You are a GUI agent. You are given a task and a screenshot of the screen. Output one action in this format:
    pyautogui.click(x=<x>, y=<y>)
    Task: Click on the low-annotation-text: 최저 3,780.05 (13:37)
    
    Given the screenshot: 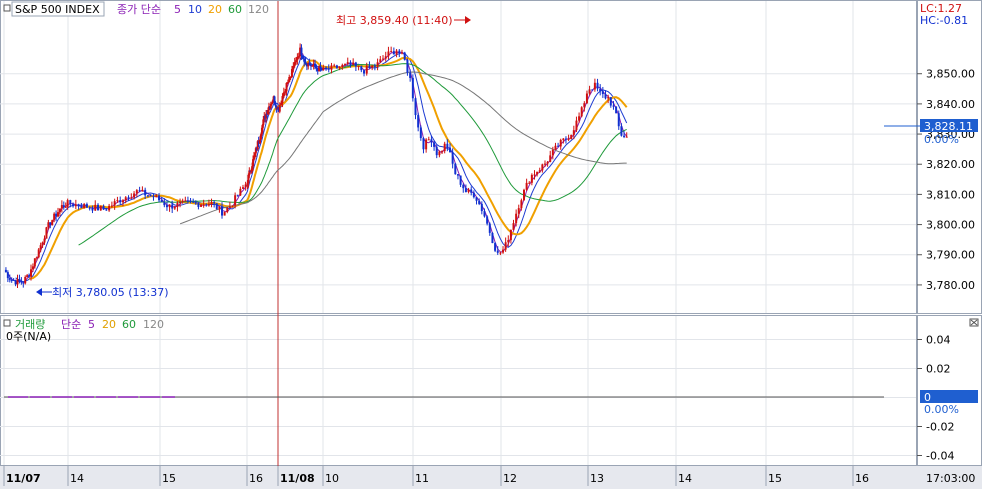 What is the action you would take?
    pyautogui.click(x=110, y=292)
    